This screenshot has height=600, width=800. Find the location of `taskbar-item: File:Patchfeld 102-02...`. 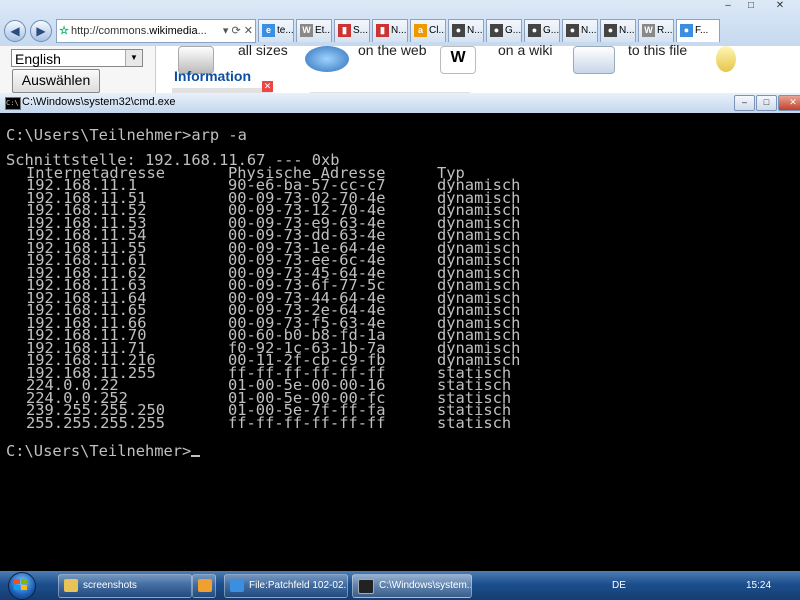

taskbar-item: File:Patchfeld 102-02... is located at coordinates (286, 586).